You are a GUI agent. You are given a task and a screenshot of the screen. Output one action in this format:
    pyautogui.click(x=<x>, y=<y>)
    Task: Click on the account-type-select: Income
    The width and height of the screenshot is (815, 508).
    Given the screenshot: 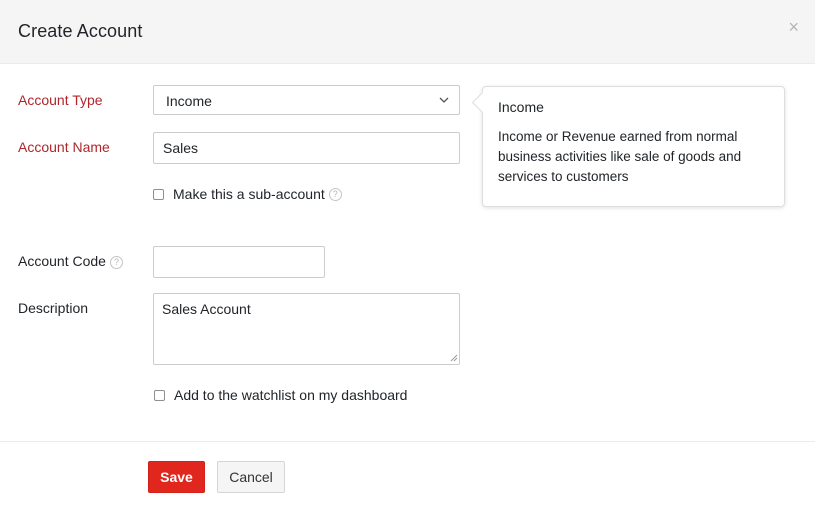 What is the action you would take?
    pyautogui.click(x=306, y=100)
    